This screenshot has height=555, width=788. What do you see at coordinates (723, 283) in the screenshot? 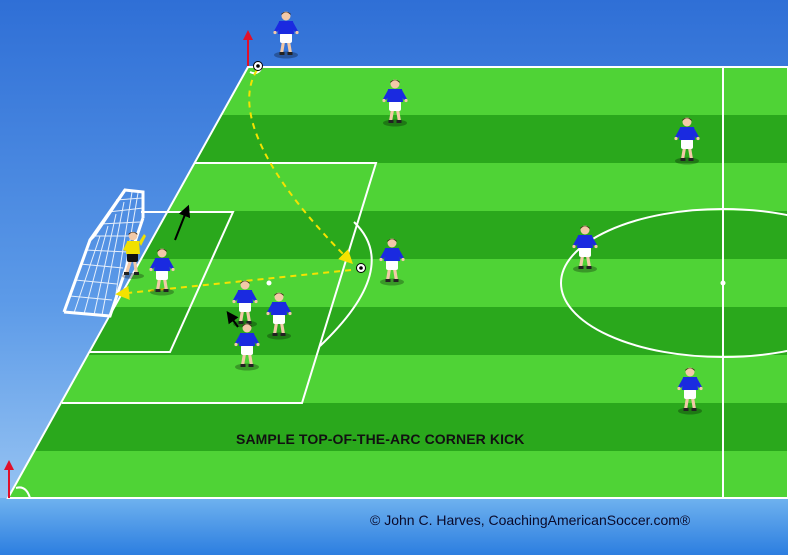
I see `center-spot` at bounding box center [723, 283].